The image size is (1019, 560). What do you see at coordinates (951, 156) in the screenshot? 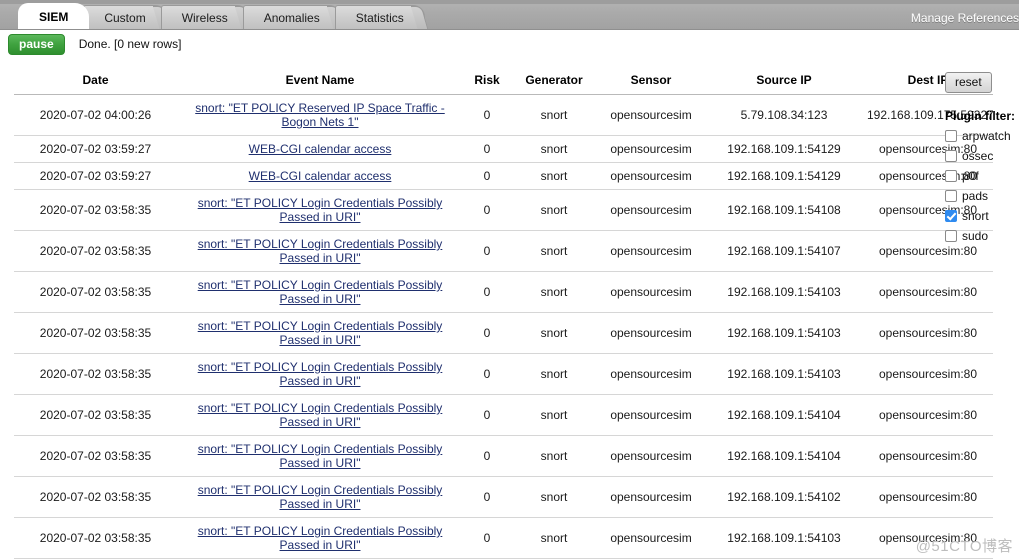
I see `checkbox-ossec` at bounding box center [951, 156].